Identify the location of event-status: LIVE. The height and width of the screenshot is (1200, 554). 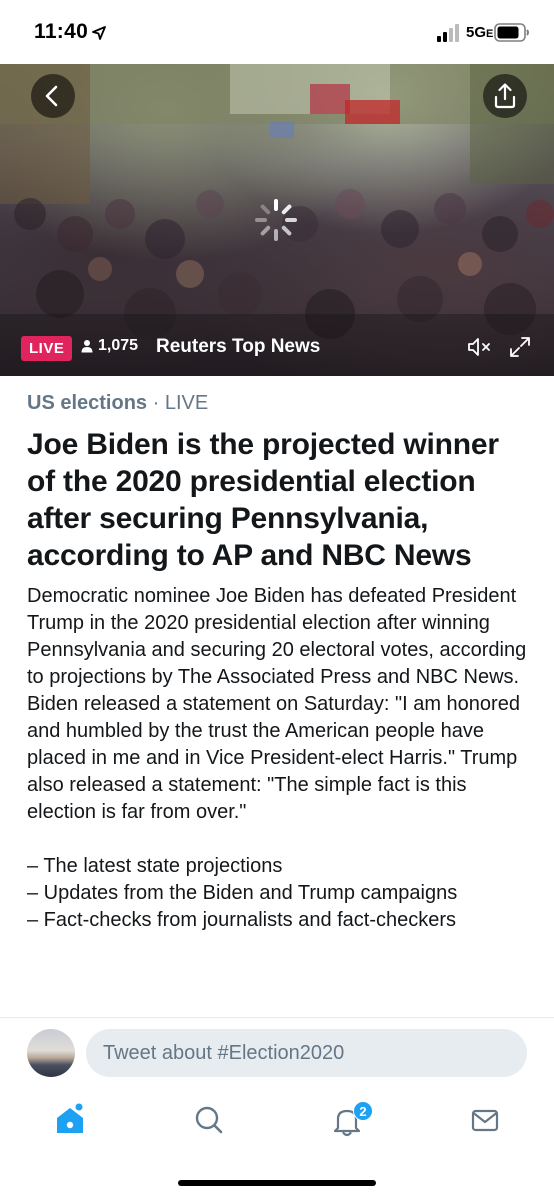
(186, 403).